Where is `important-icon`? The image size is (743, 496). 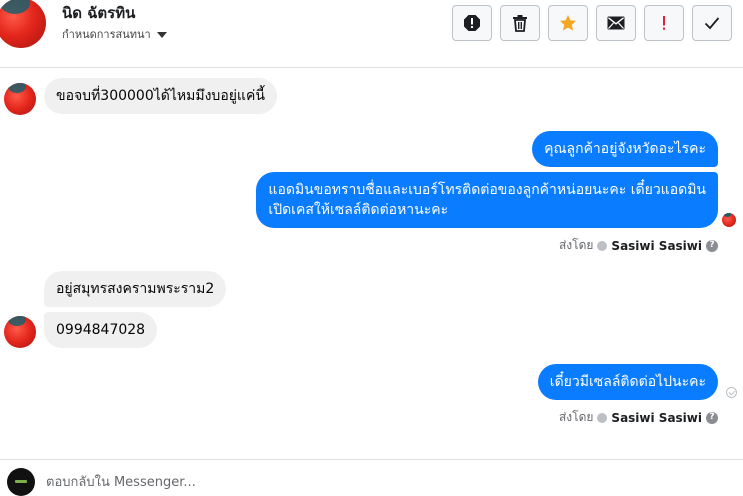
important-icon is located at coordinates (664, 23).